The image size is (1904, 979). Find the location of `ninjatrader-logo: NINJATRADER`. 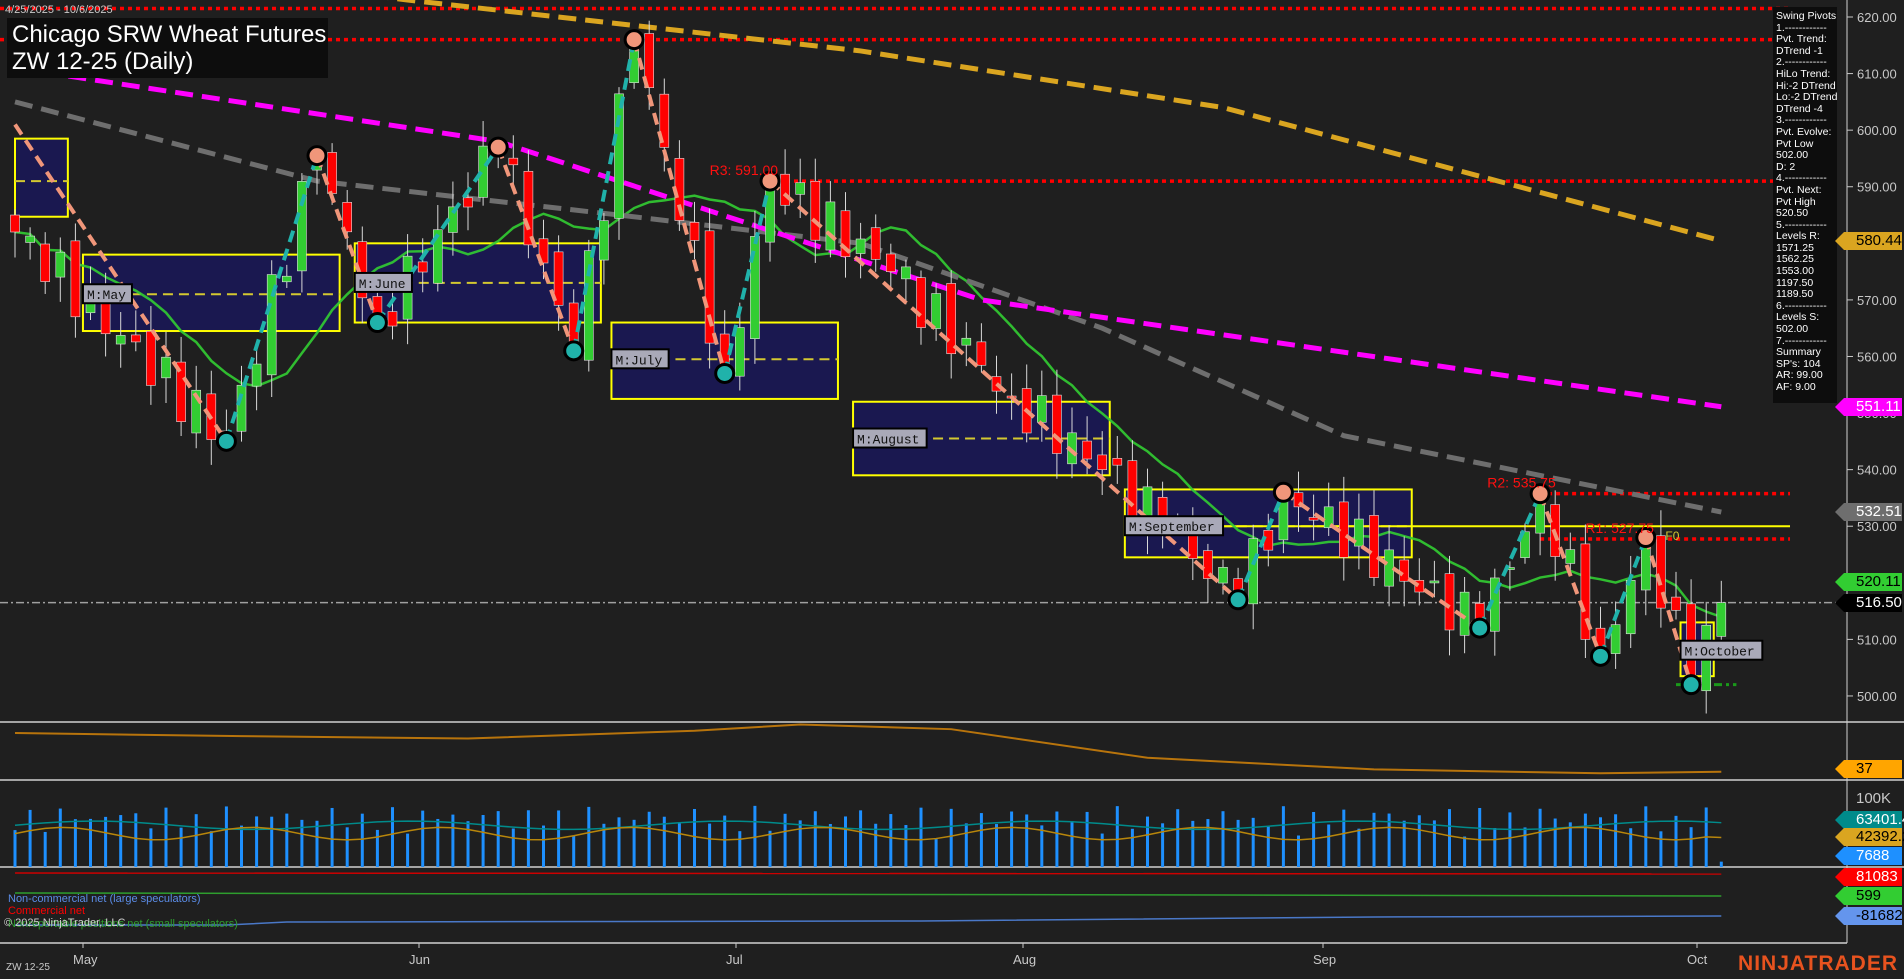

ninjatrader-logo: NINJATRADER is located at coordinates (1818, 963).